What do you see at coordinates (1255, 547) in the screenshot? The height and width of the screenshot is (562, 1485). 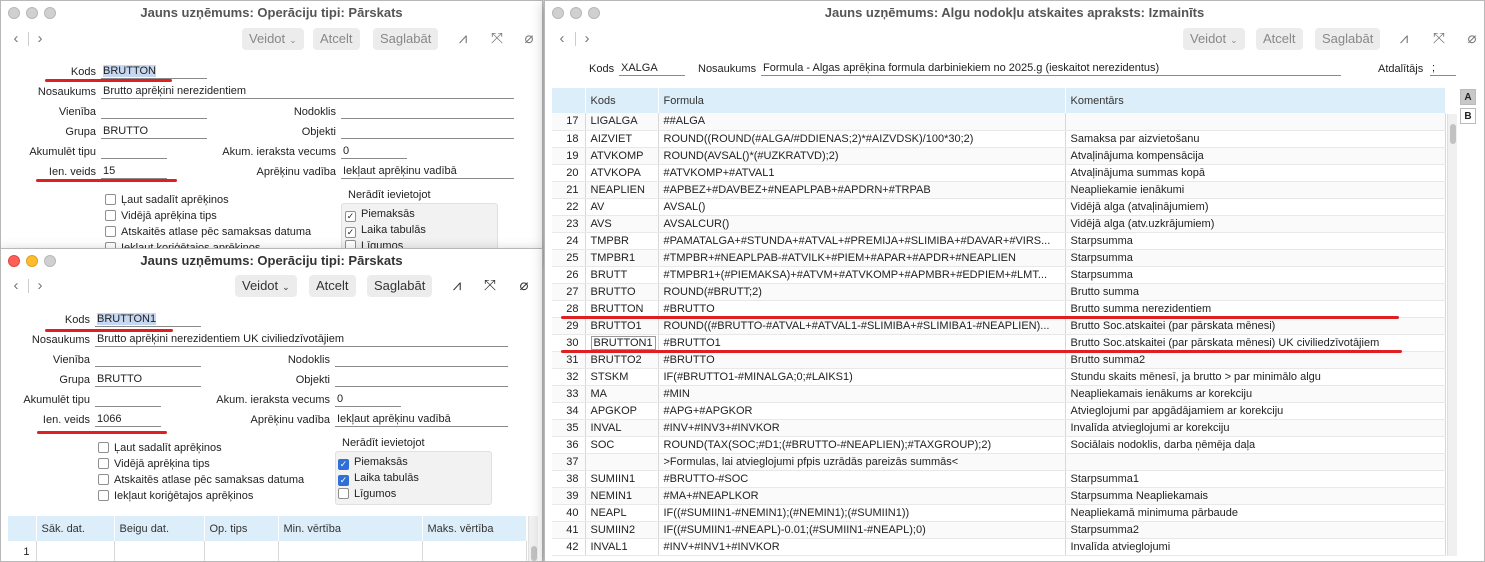 I see `row-comment: Invalīda atvieglojumi` at bounding box center [1255, 547].